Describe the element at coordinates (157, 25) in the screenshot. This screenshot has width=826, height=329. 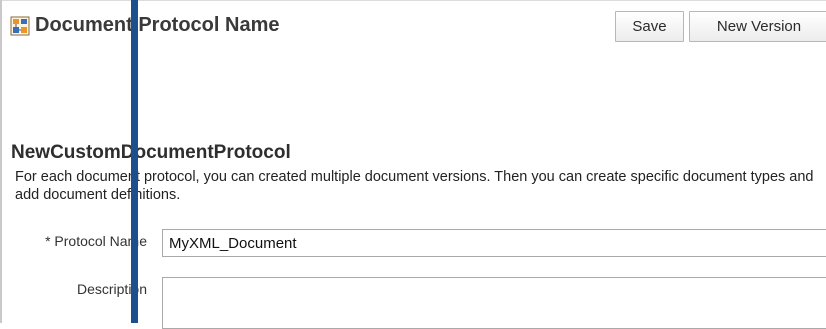
I see `page-title: Document Protocol Name` at that location.